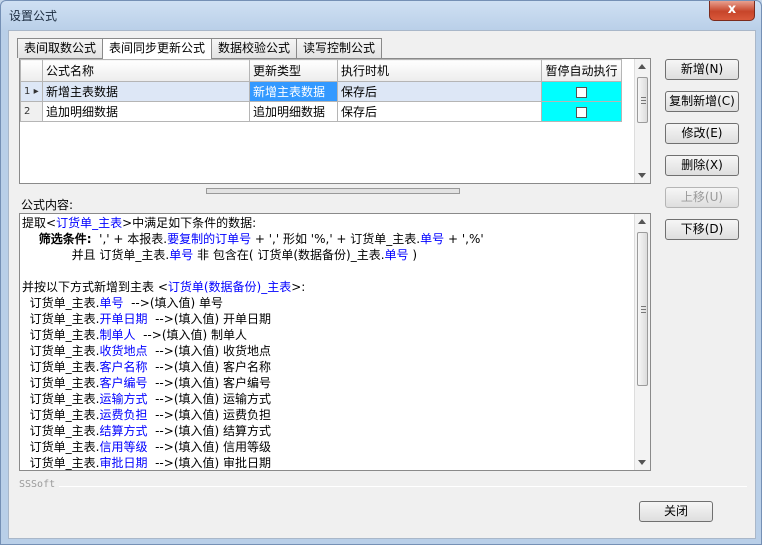 This screenshot has width=762, height=545. What do you see at coordinates (293, 91) in the screenshot?
I see `cell-update-type: 新增主表数据` at bounding box center [293, 91].